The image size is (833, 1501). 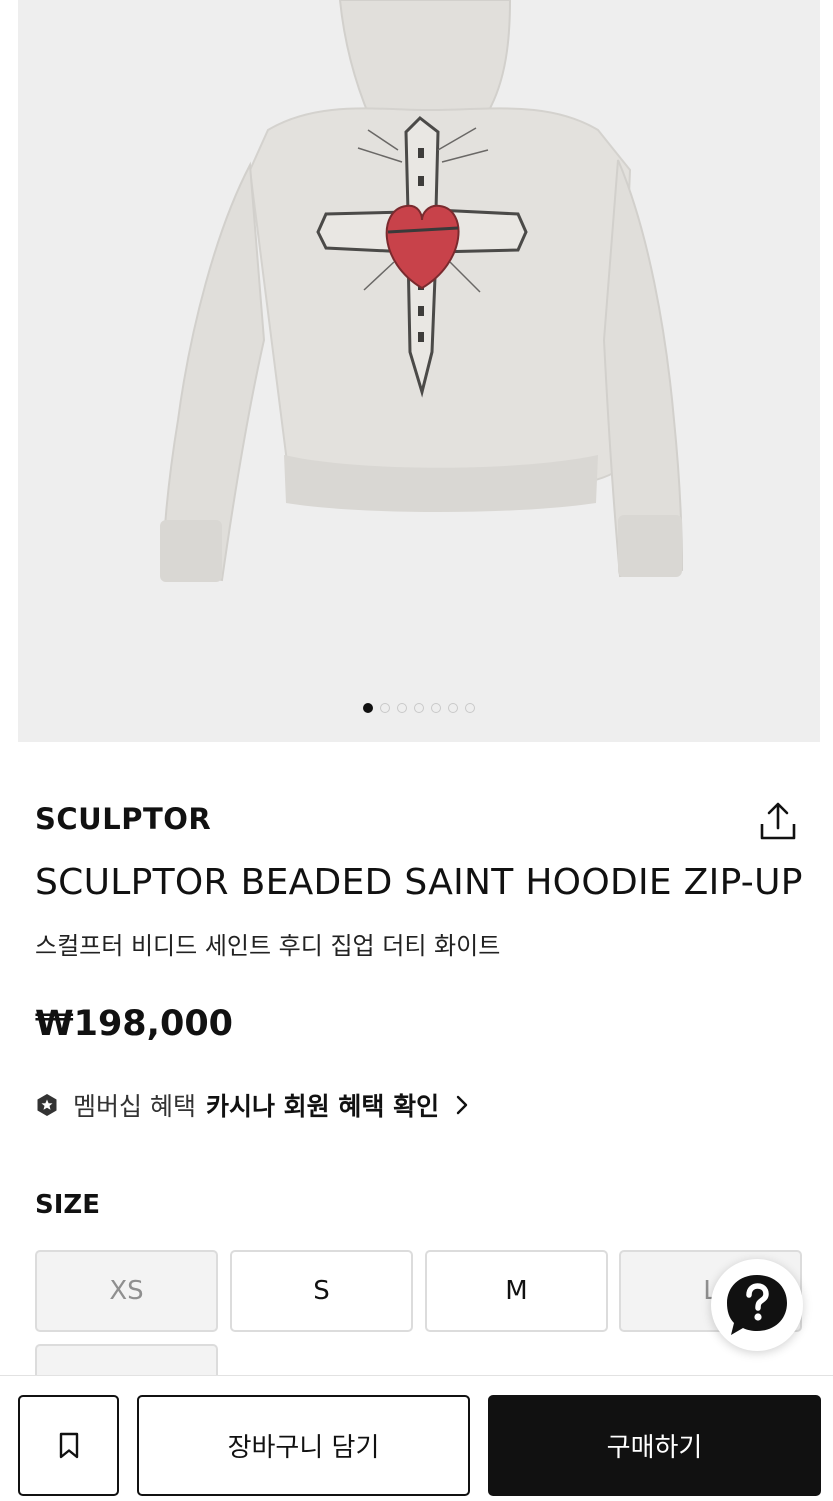 I want to click on size-section-label: SIZE, so click(x=68, y=1205).